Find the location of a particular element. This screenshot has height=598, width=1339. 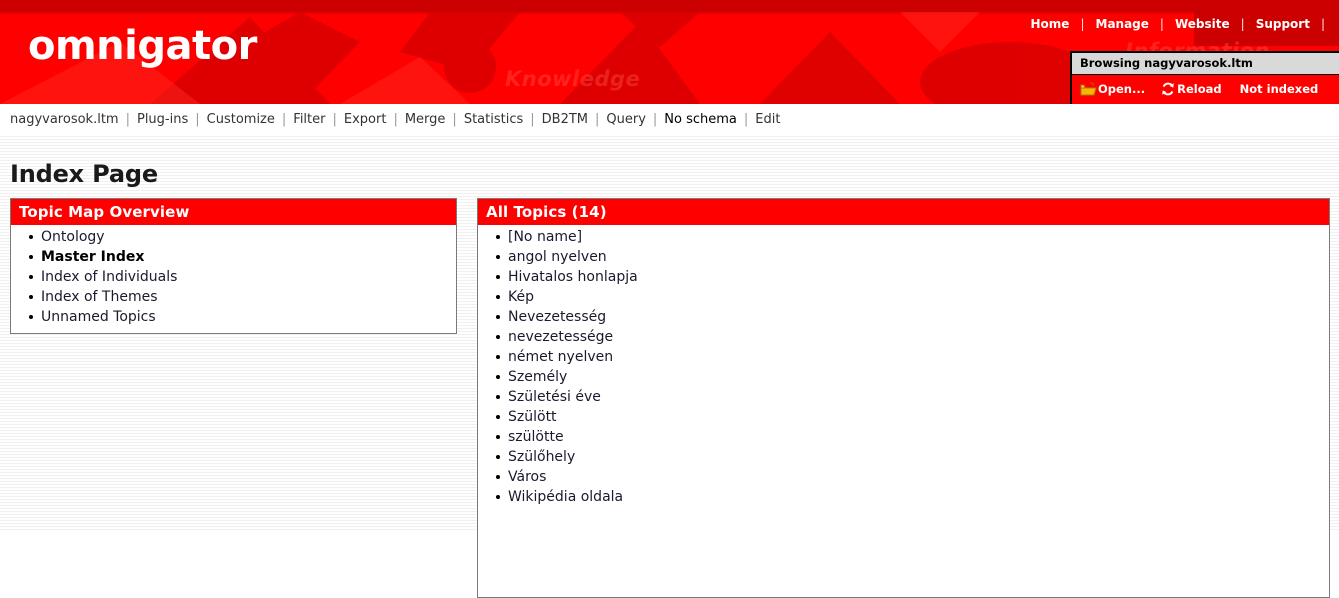

topic-link-no-name: [No name] is located at coordinates (545, 237).